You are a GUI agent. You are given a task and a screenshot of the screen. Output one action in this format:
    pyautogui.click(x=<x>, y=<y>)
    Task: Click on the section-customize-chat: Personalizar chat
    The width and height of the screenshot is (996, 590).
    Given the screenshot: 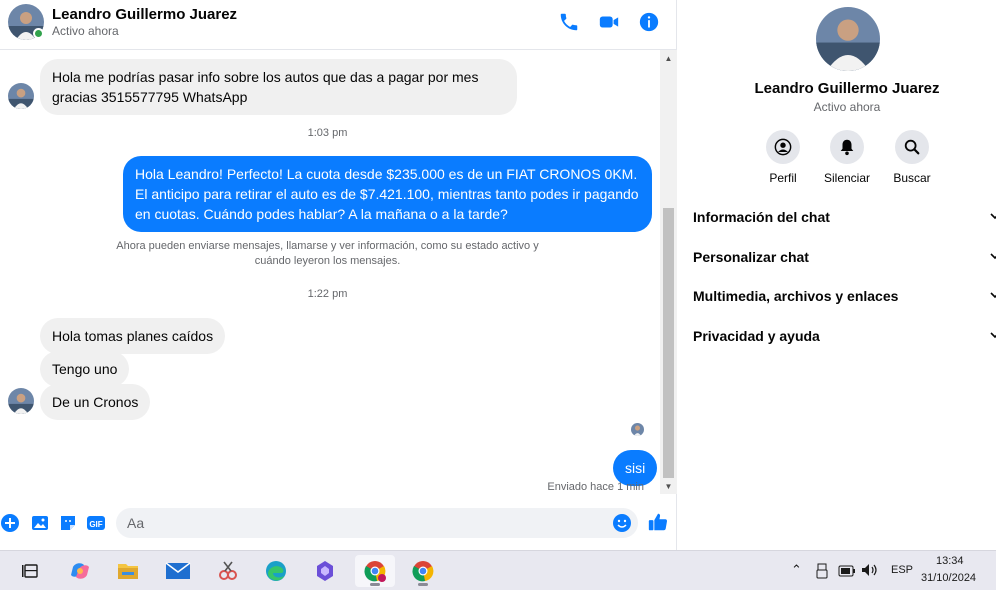 What is the action you would take?
    pyautogui.click(x=844, y=259)
    